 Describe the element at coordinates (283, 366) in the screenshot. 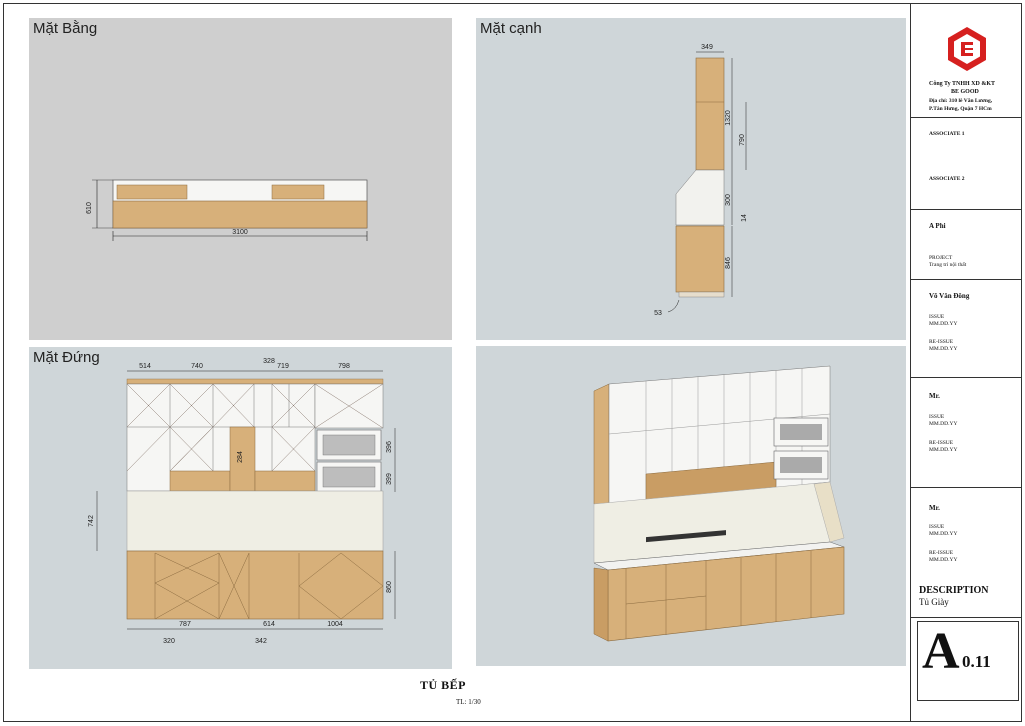

I see `elev-dim-top-d: 719` at that location.